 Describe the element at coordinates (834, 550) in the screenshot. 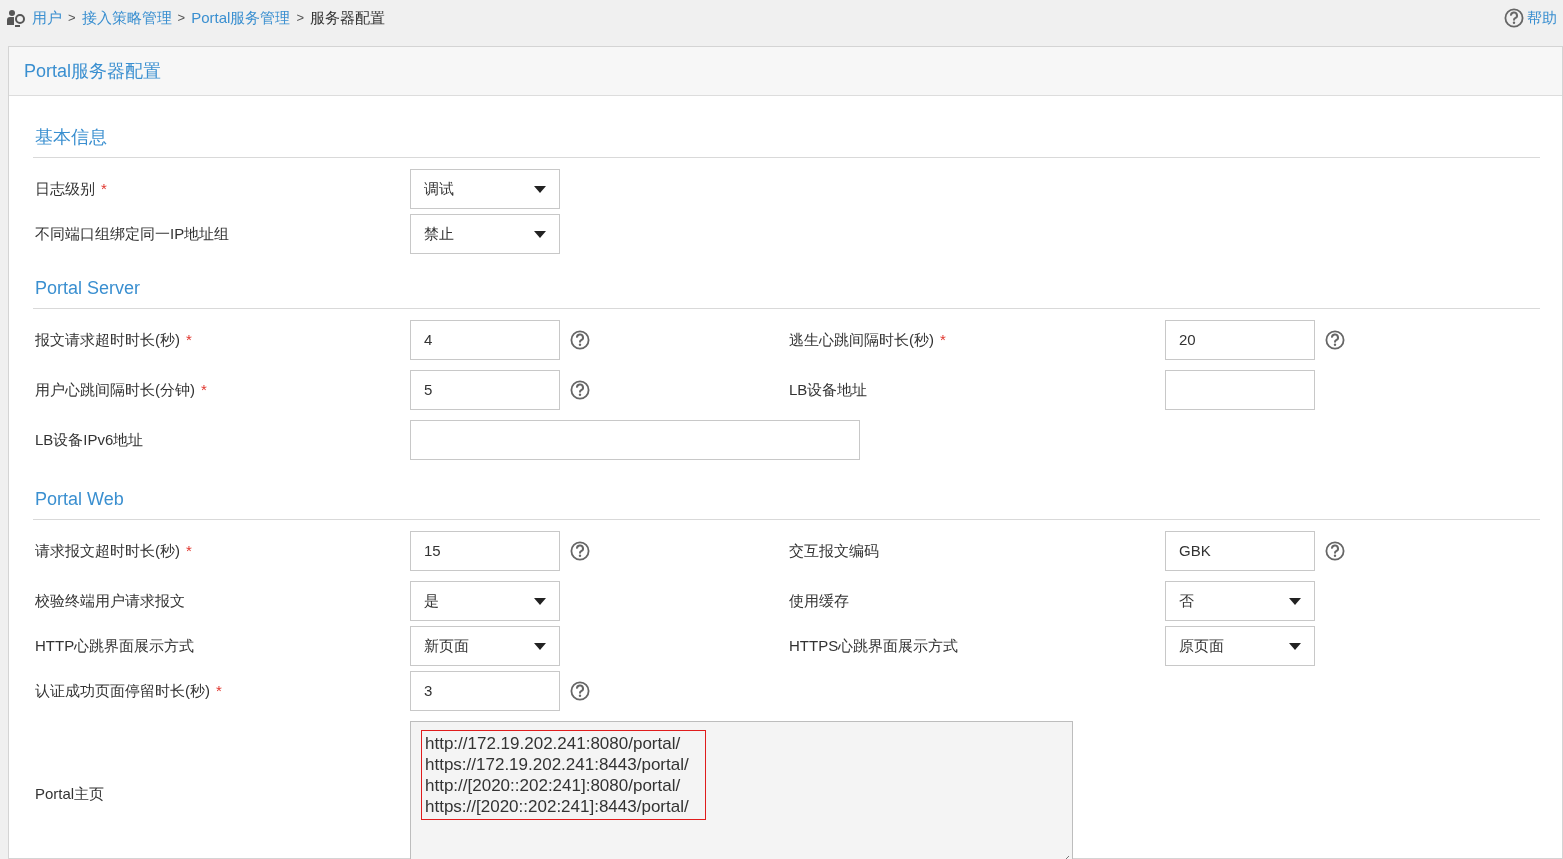

I see `field-label: 交互报文编码` at that location.